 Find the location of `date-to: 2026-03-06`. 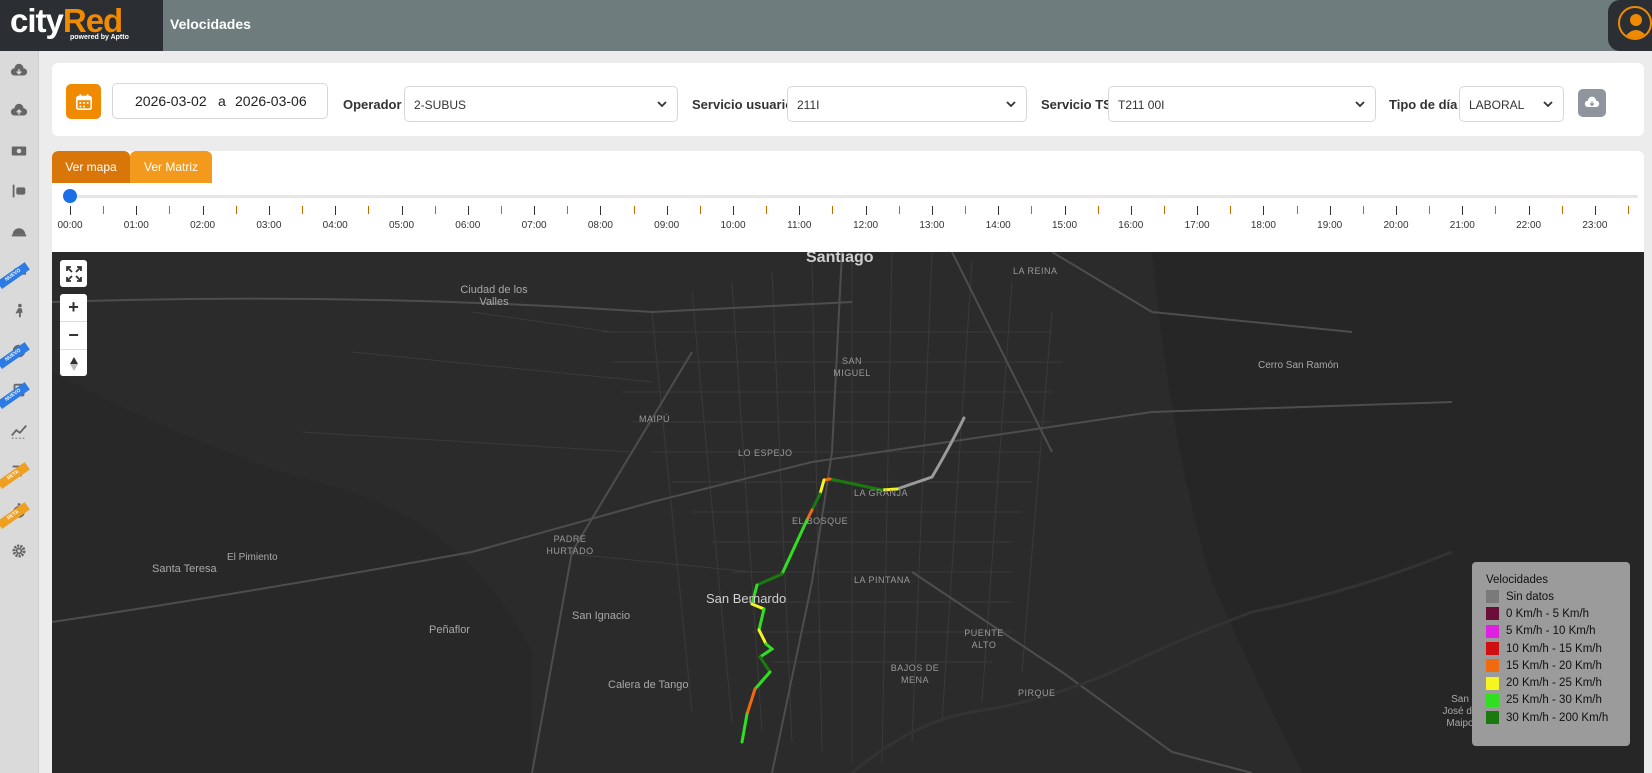

date-to: 2026-03-06 is located at coordinates (271, 101).